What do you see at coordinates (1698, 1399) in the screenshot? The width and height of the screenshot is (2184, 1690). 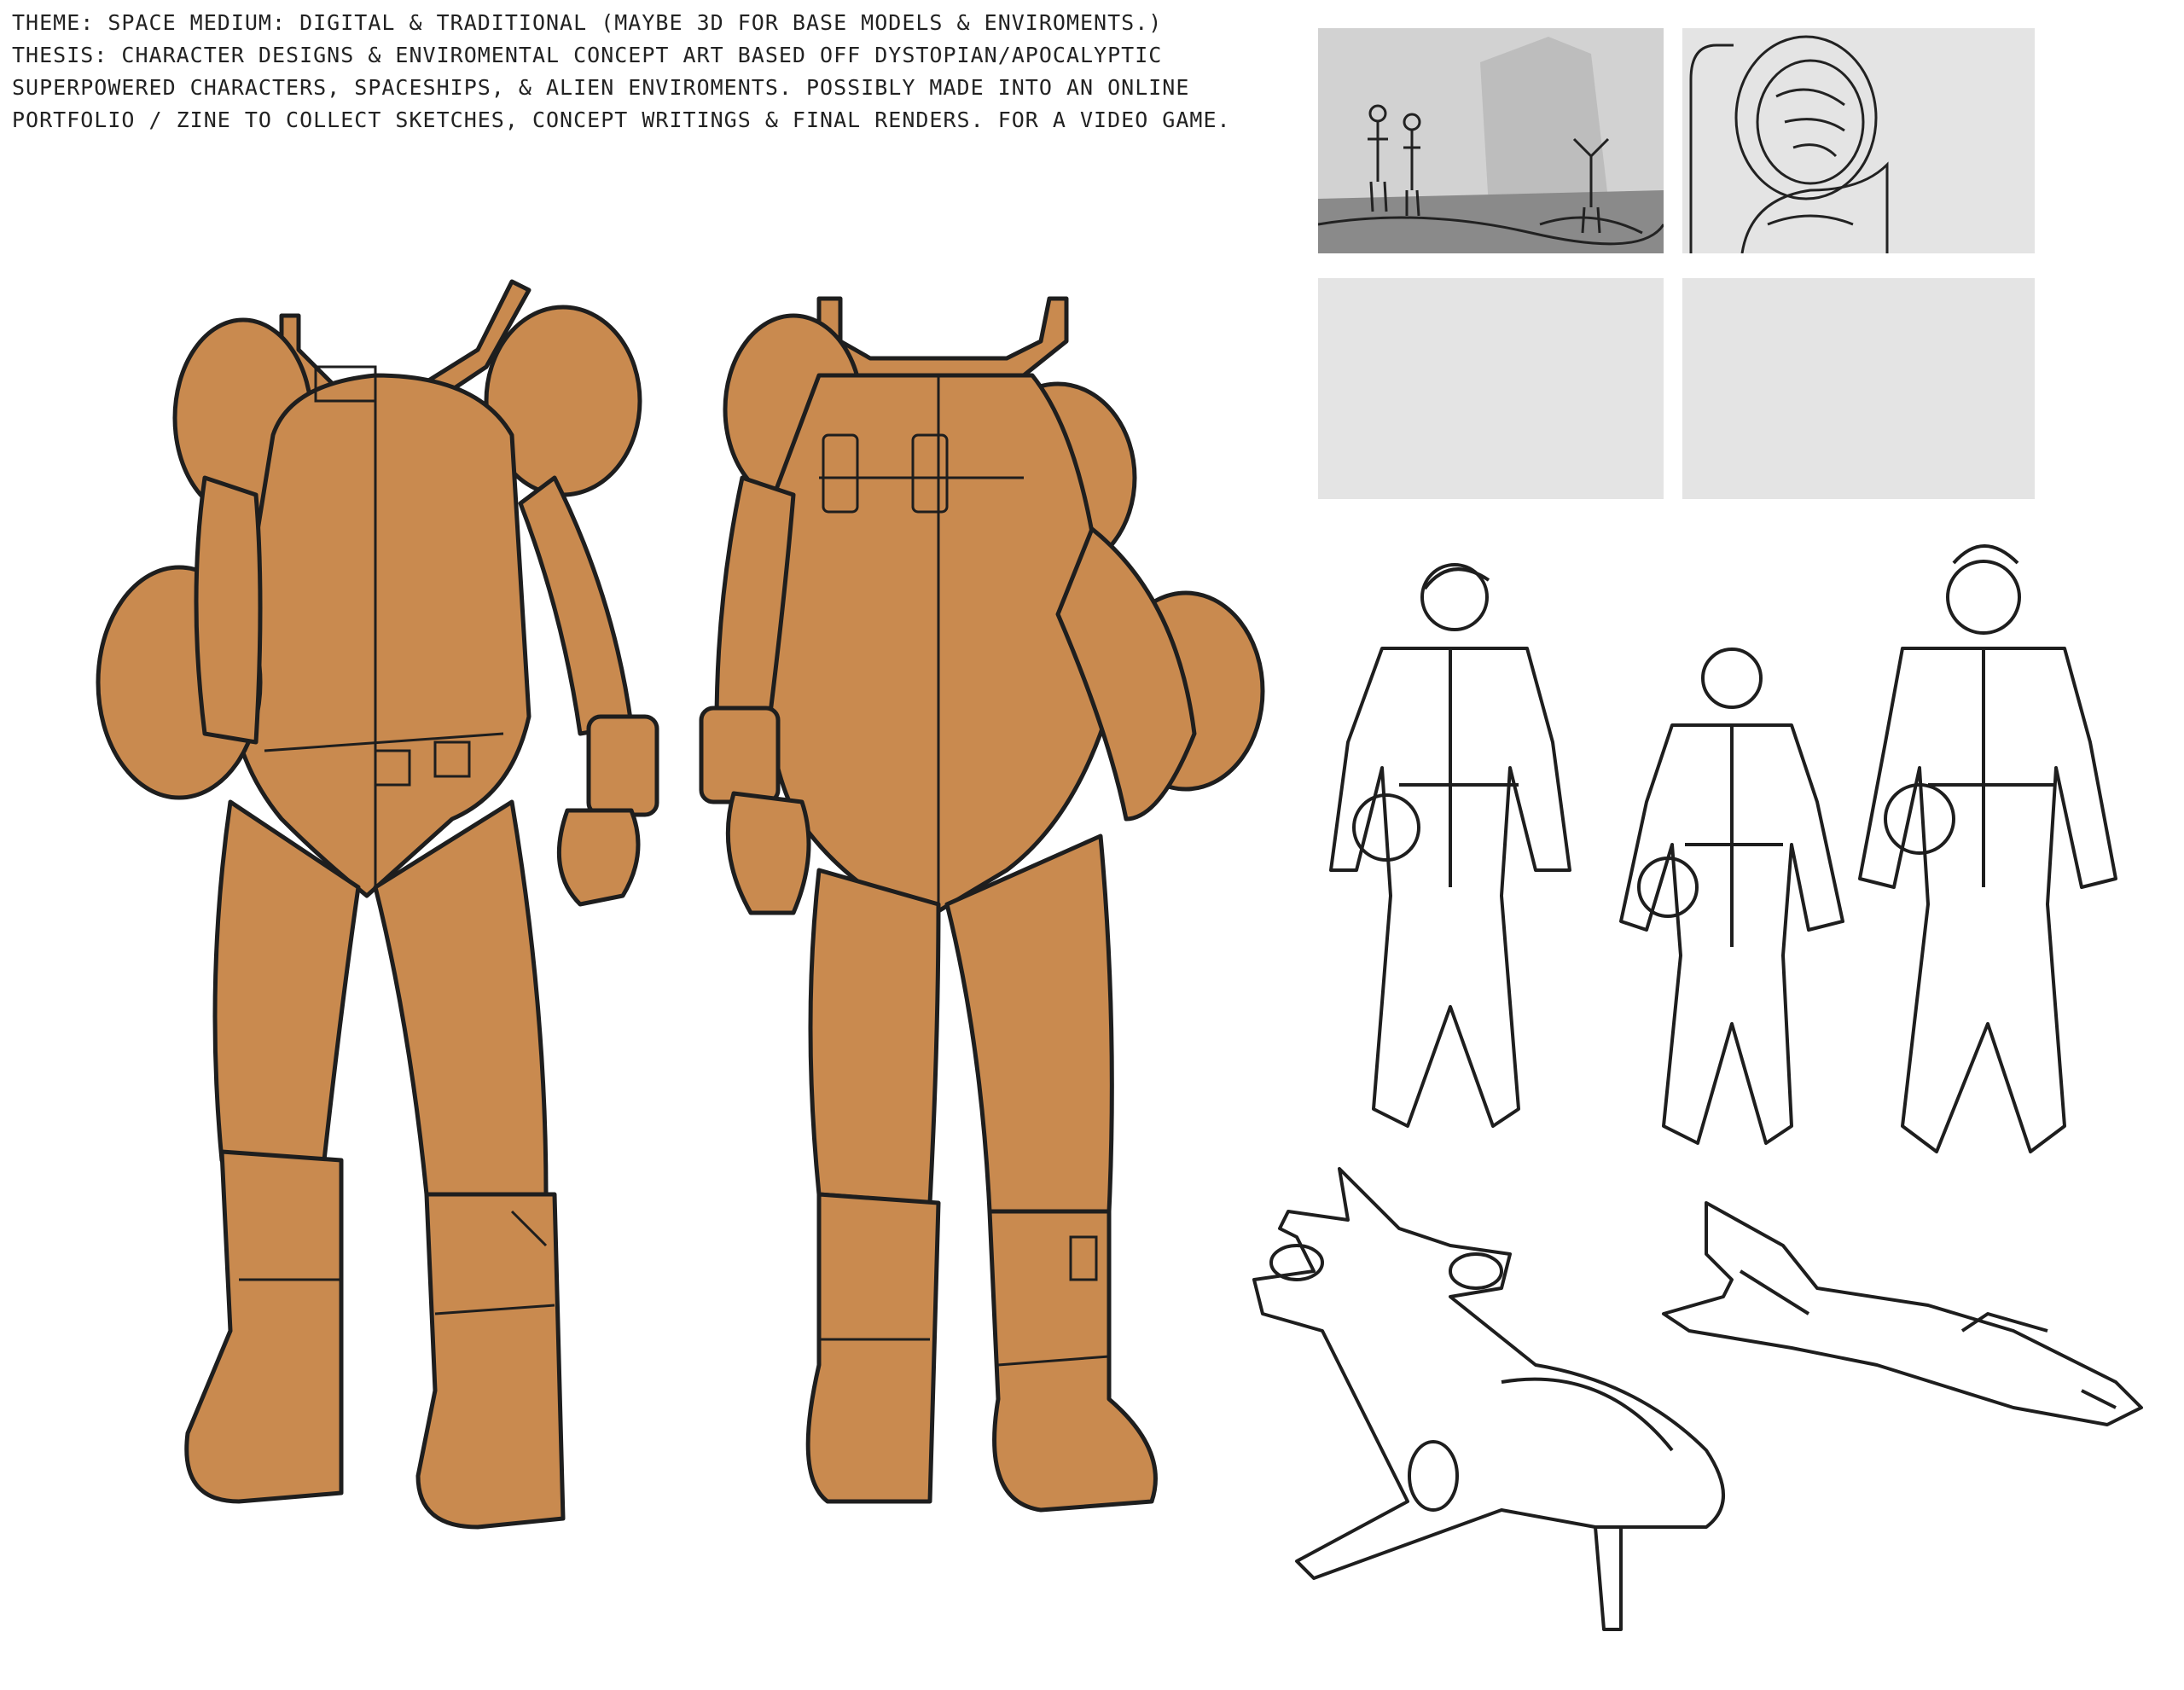 I see `spaceship-icon` at bounding box center [1698, 1399].